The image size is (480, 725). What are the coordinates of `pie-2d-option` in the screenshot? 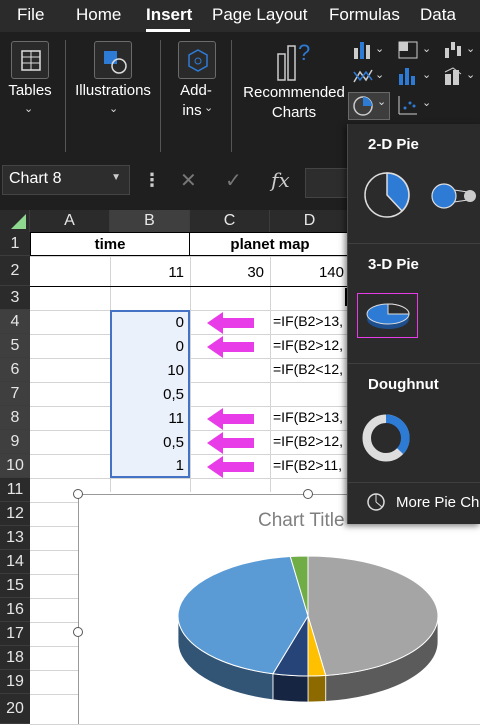 It's located at (387, 195).